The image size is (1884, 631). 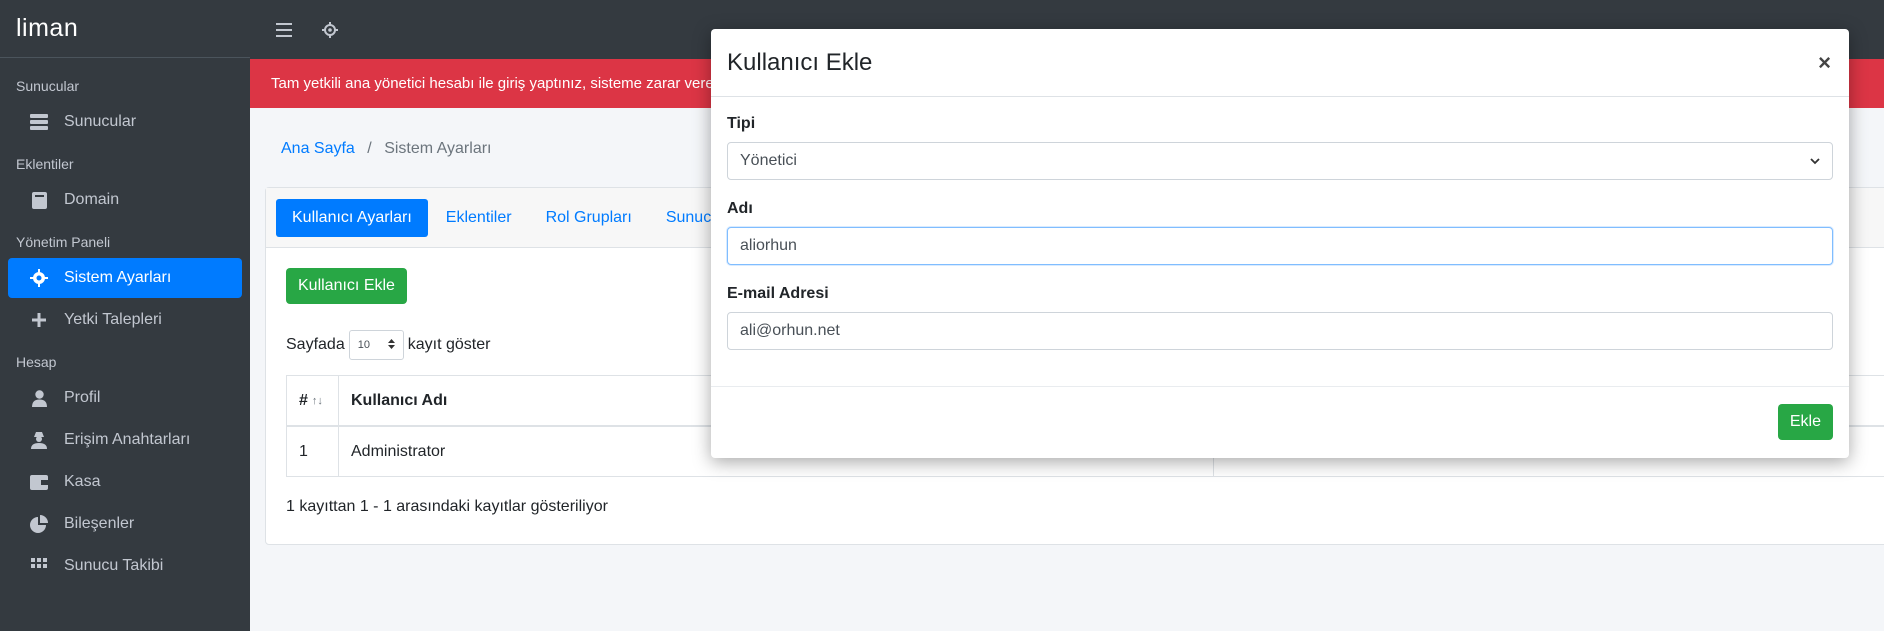 What do you see at coordinates (1815, 161) in the screenshot?
I see `chevron-down-icon` at bounding box center [1815, 161].